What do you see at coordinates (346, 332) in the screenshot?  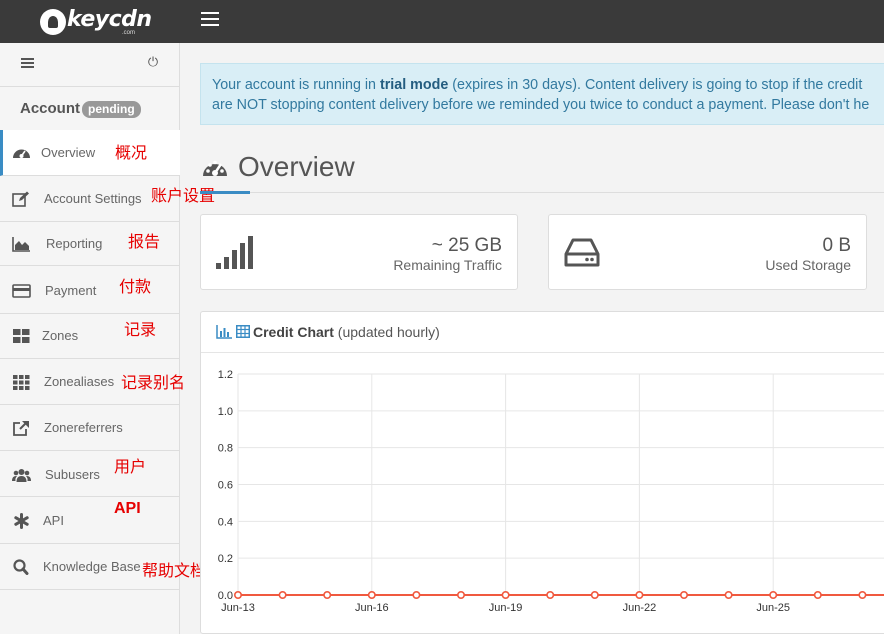 I see `chart-title: Credit Chart (updated hourly)` at bounding box center [346, 332].